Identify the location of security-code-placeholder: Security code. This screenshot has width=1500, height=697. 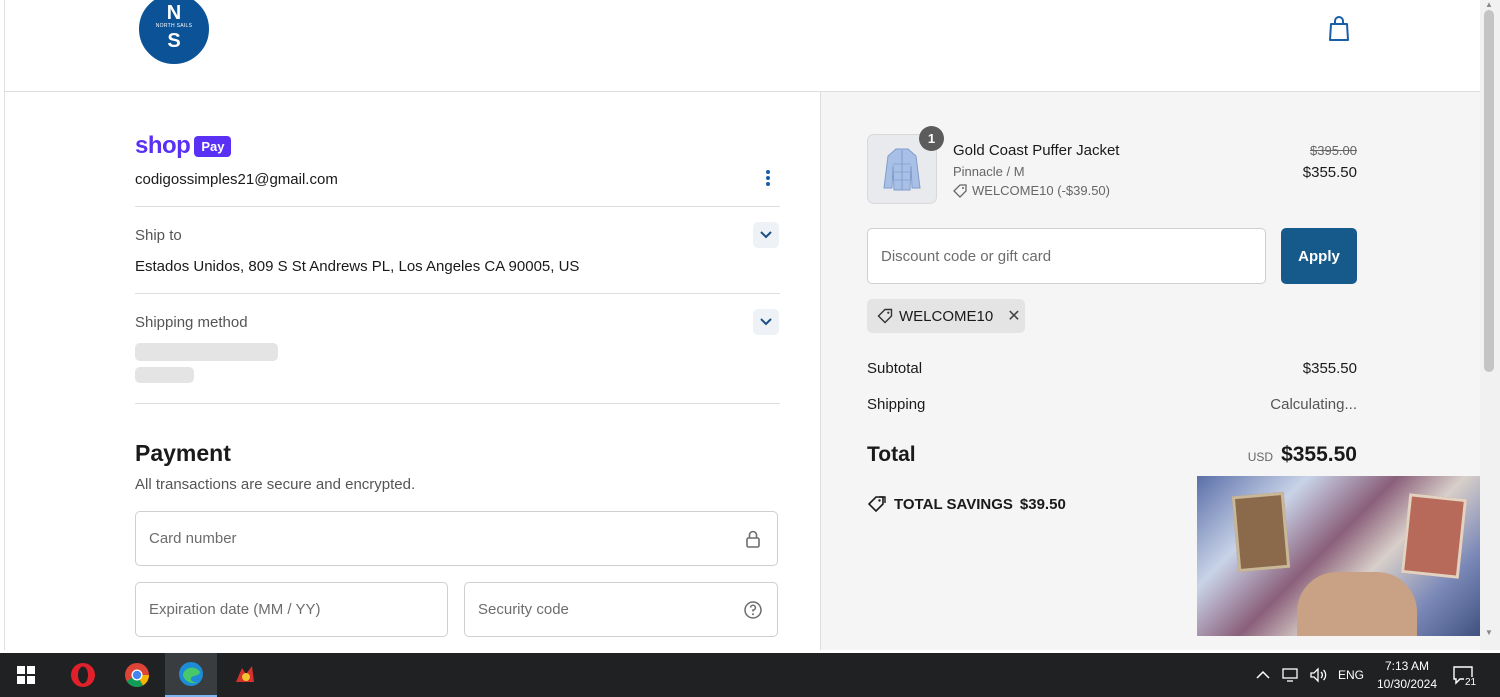
(523, 609).